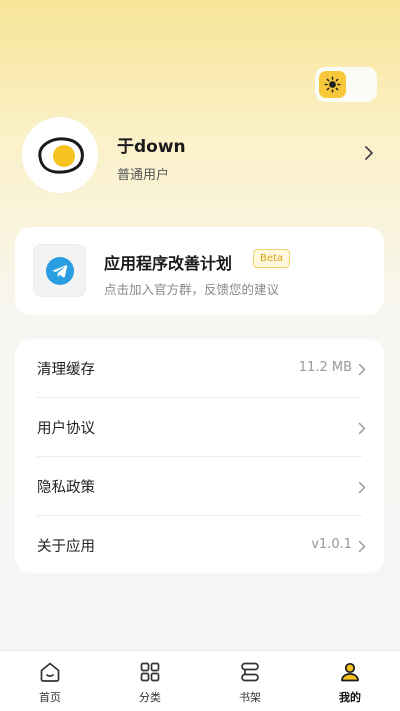 The width and height of the screenshot is (400, 711). I want to click on bookshelf-icon, so click(250, 672).